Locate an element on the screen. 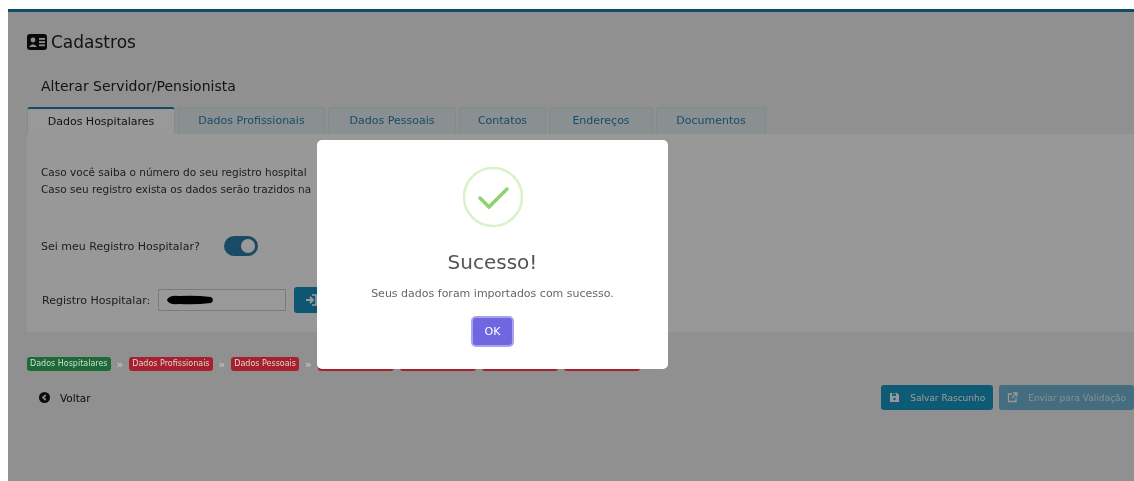 Image resolution: width=1134 pixels, height=481 pixels. step-badge: Dados Hospitalares is located at coordinates (69, 364).